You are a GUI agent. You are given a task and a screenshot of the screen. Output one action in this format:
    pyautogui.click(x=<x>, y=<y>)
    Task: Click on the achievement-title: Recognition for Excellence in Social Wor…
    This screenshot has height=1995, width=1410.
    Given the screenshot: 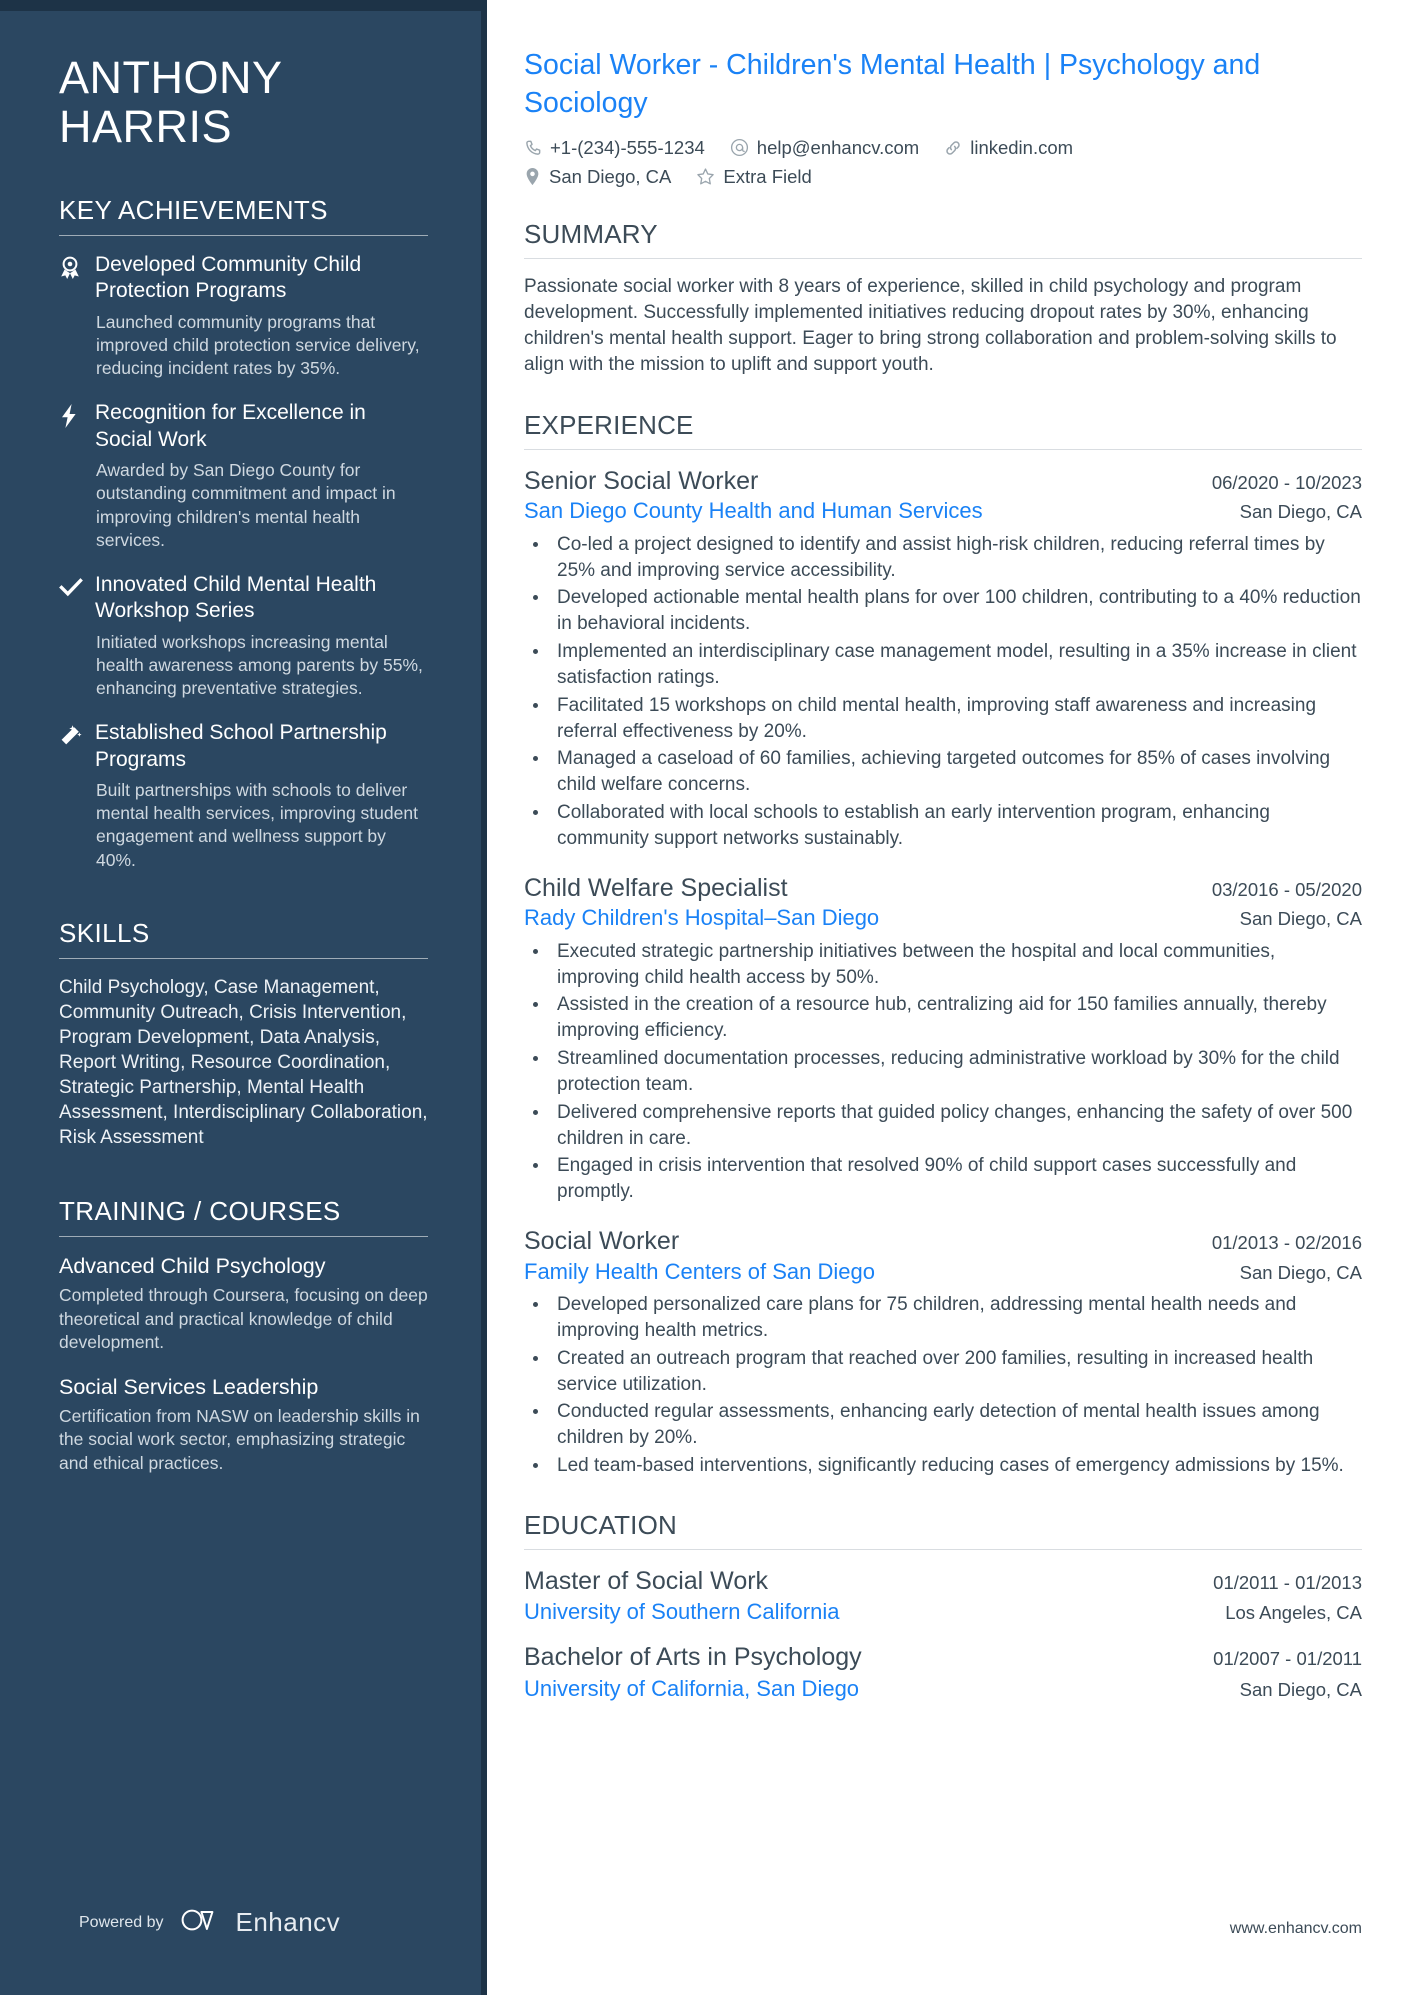 What is the action you would take?
    pyautogui.click(x=230, y=426)
    